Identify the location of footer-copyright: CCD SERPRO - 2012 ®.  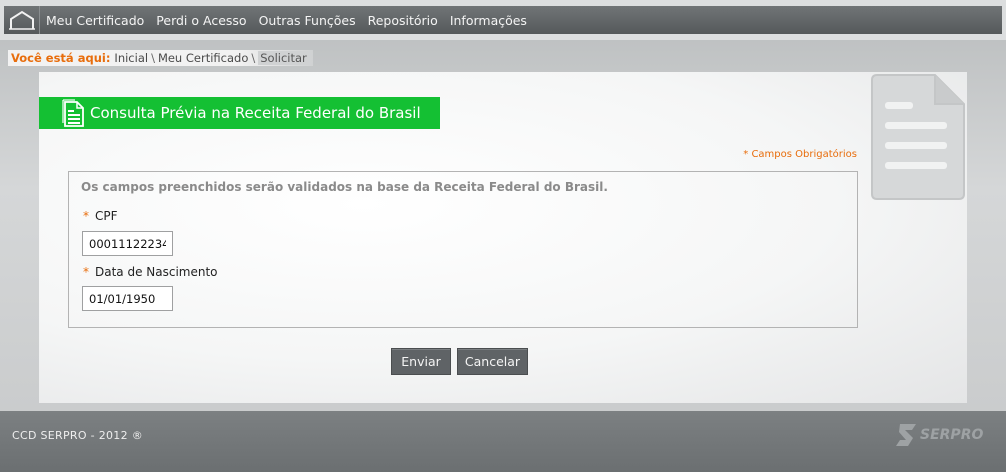
(77, 435).